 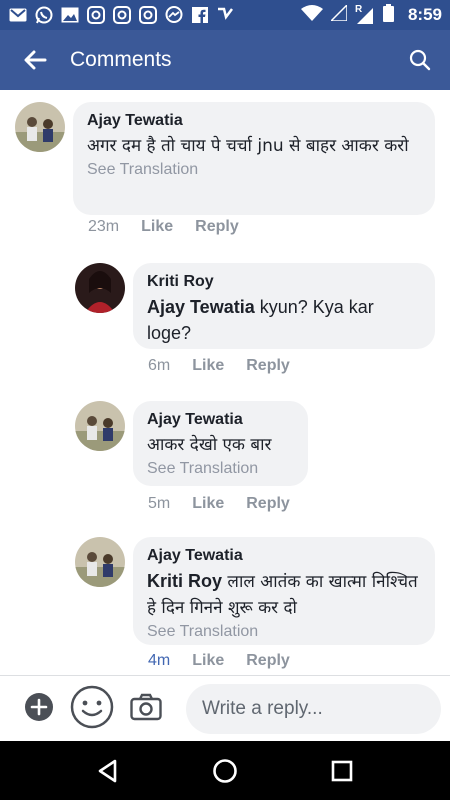 I want to click on back-button, so click(x=35, y=60).